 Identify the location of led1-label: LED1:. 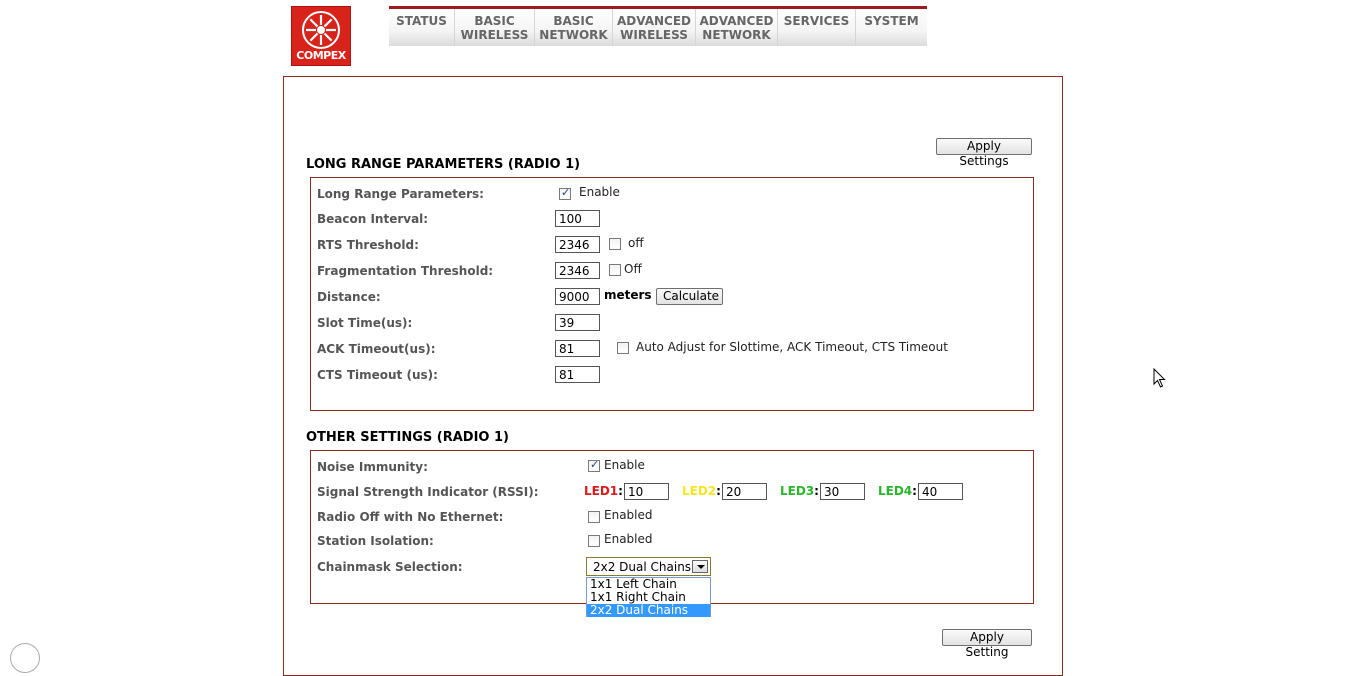
(603, 491).